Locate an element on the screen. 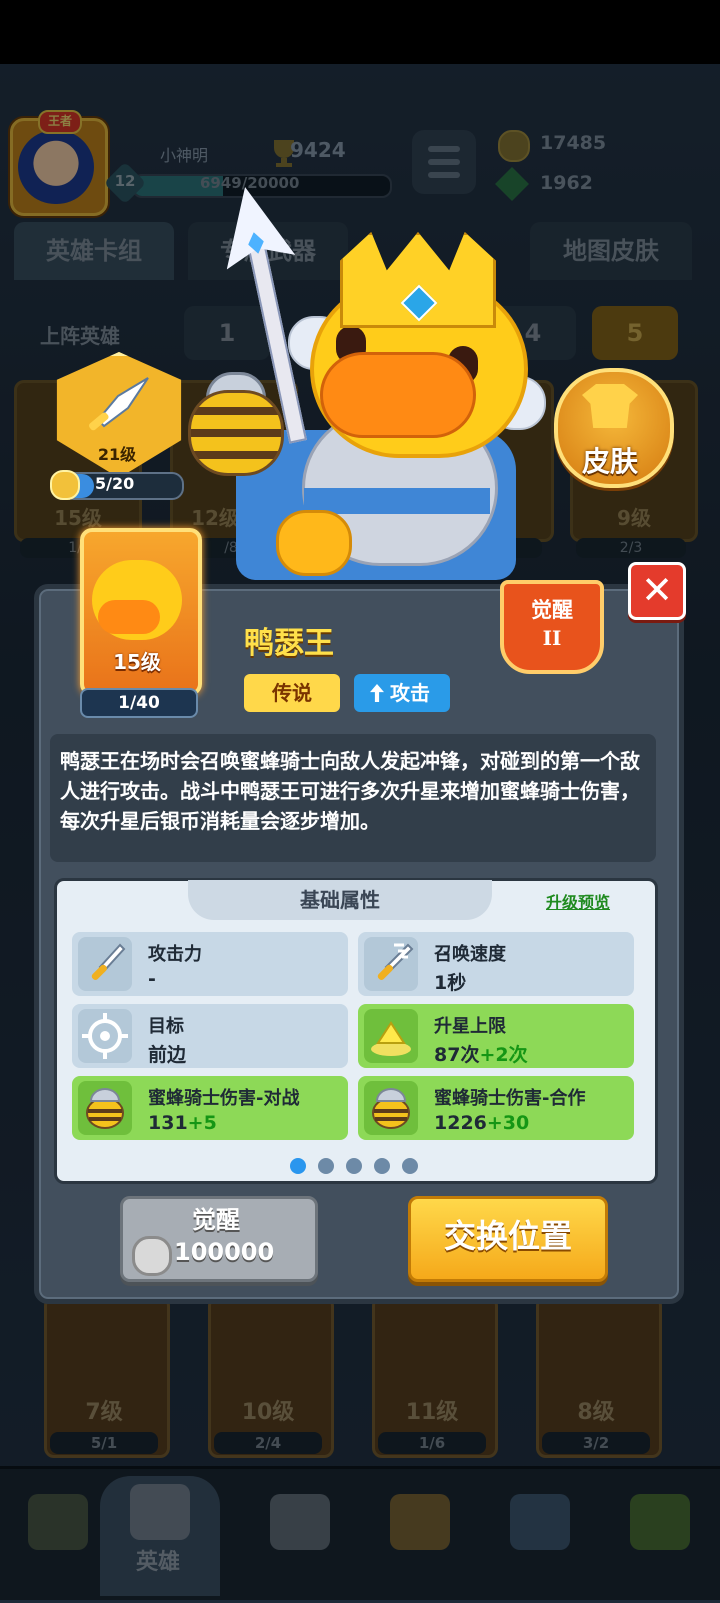  attr-name: 蜜蜂骑士伤害-合作 is located at coordinates (510, 1098).